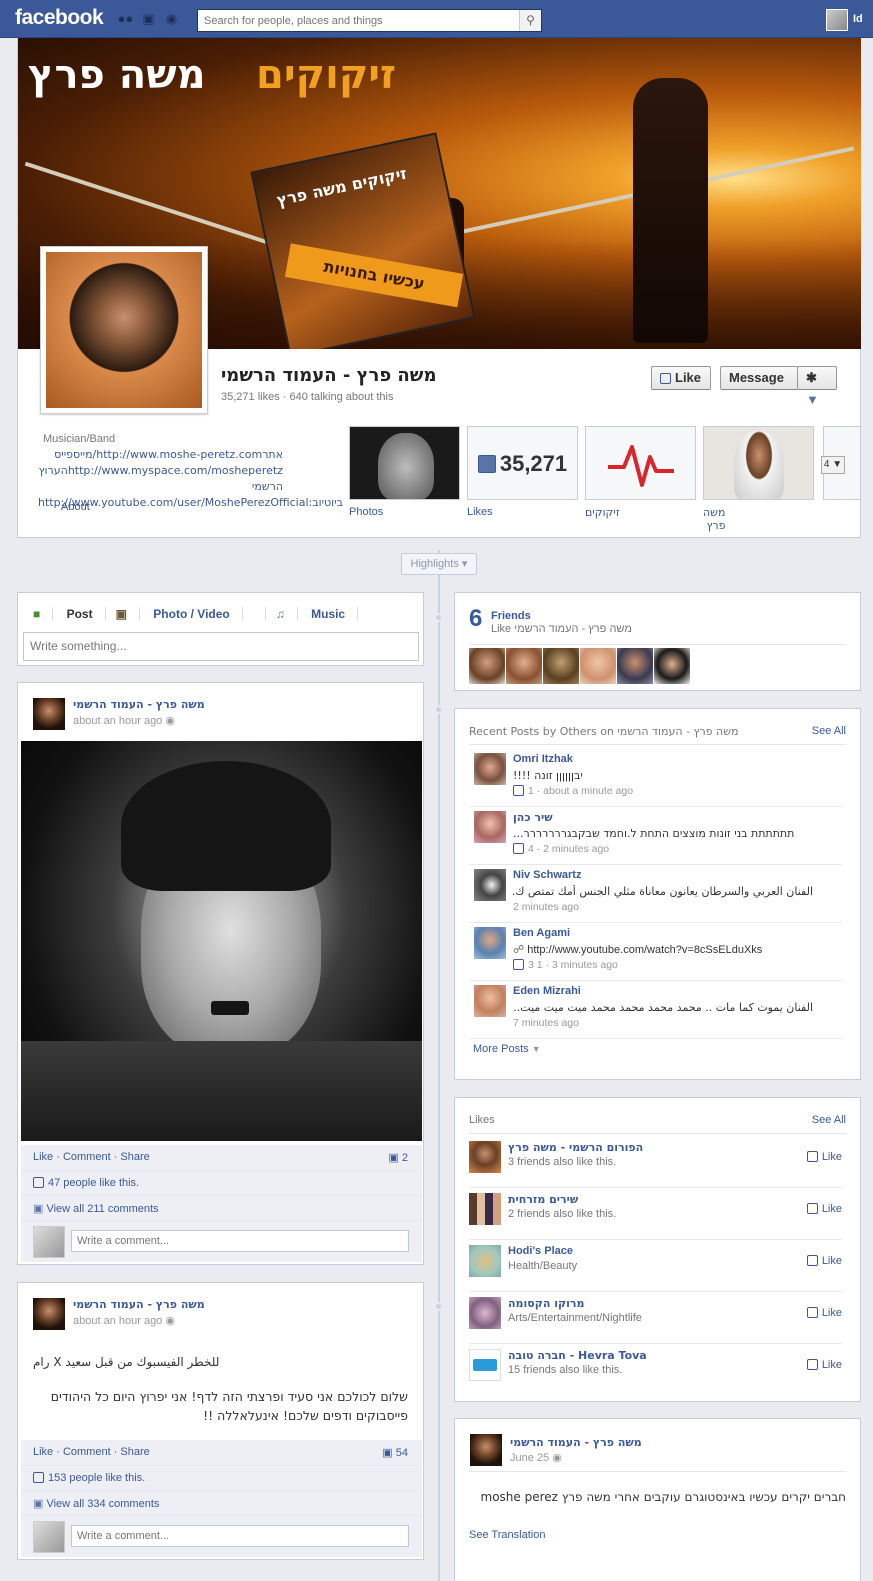 The height and width of the screenshot is (1581, 873). Describe the element at coordinates (366, 512) in the screenshot. I see `photos-tile-label: Photos` at that location.